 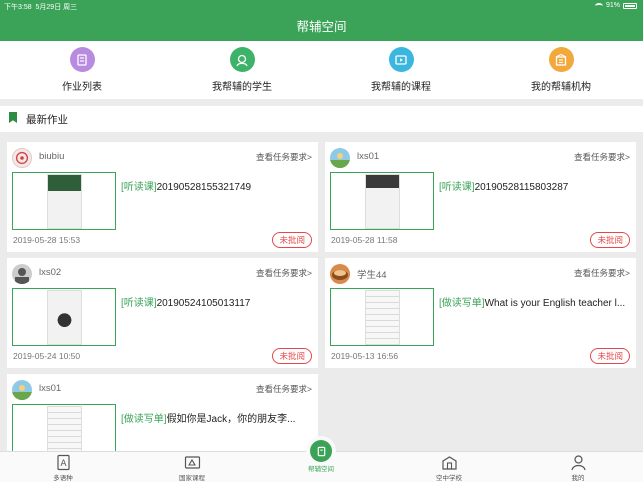 What do you see at coordinates (203, 303) in the screenshot?
I see `homework-name: 20190524105013117` at bounding box center [203, 303].